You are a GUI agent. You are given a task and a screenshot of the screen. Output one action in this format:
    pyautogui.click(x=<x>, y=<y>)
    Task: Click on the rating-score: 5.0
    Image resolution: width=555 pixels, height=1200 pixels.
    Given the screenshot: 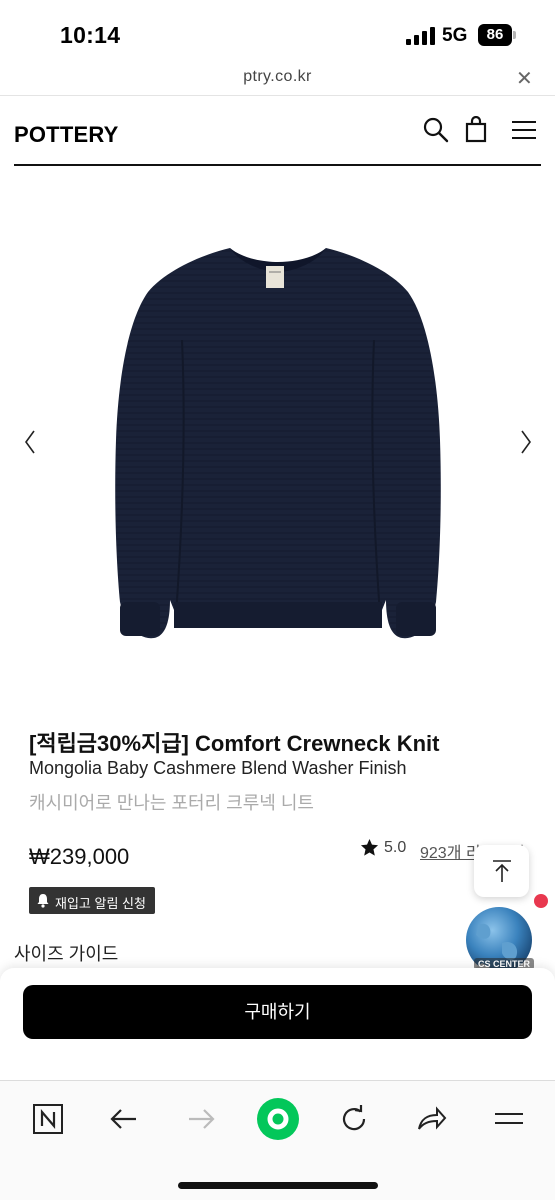 What is the action you would take?
    pyautogui.click(x=395, y=847)
    